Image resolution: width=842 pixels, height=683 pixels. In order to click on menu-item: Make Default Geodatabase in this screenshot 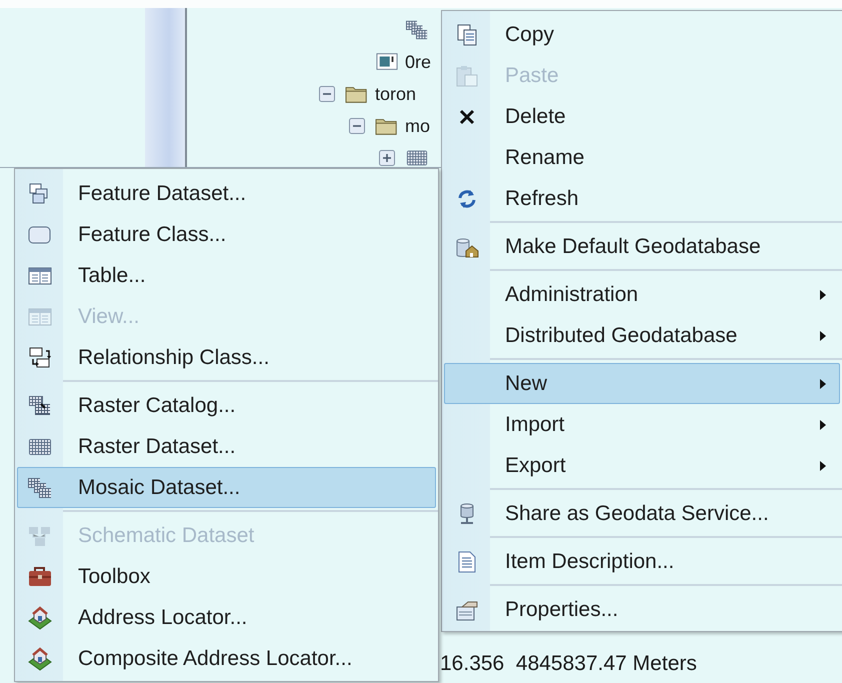, I will do `click(642, 246)`.